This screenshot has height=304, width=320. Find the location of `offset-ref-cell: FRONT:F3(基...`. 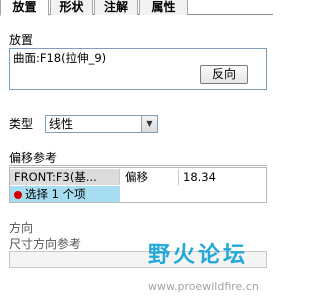

offset-ref-cell: FRONT:F3(基... is located at coordinates (65, 177).